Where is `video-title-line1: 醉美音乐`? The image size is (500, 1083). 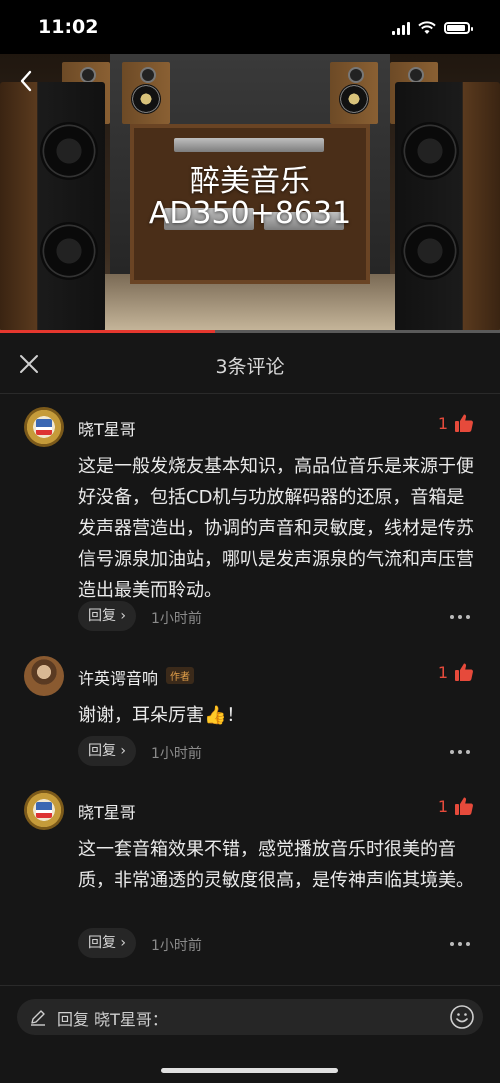 video-title-line1: 醉美音乐 is located at coordinates (250, 181).